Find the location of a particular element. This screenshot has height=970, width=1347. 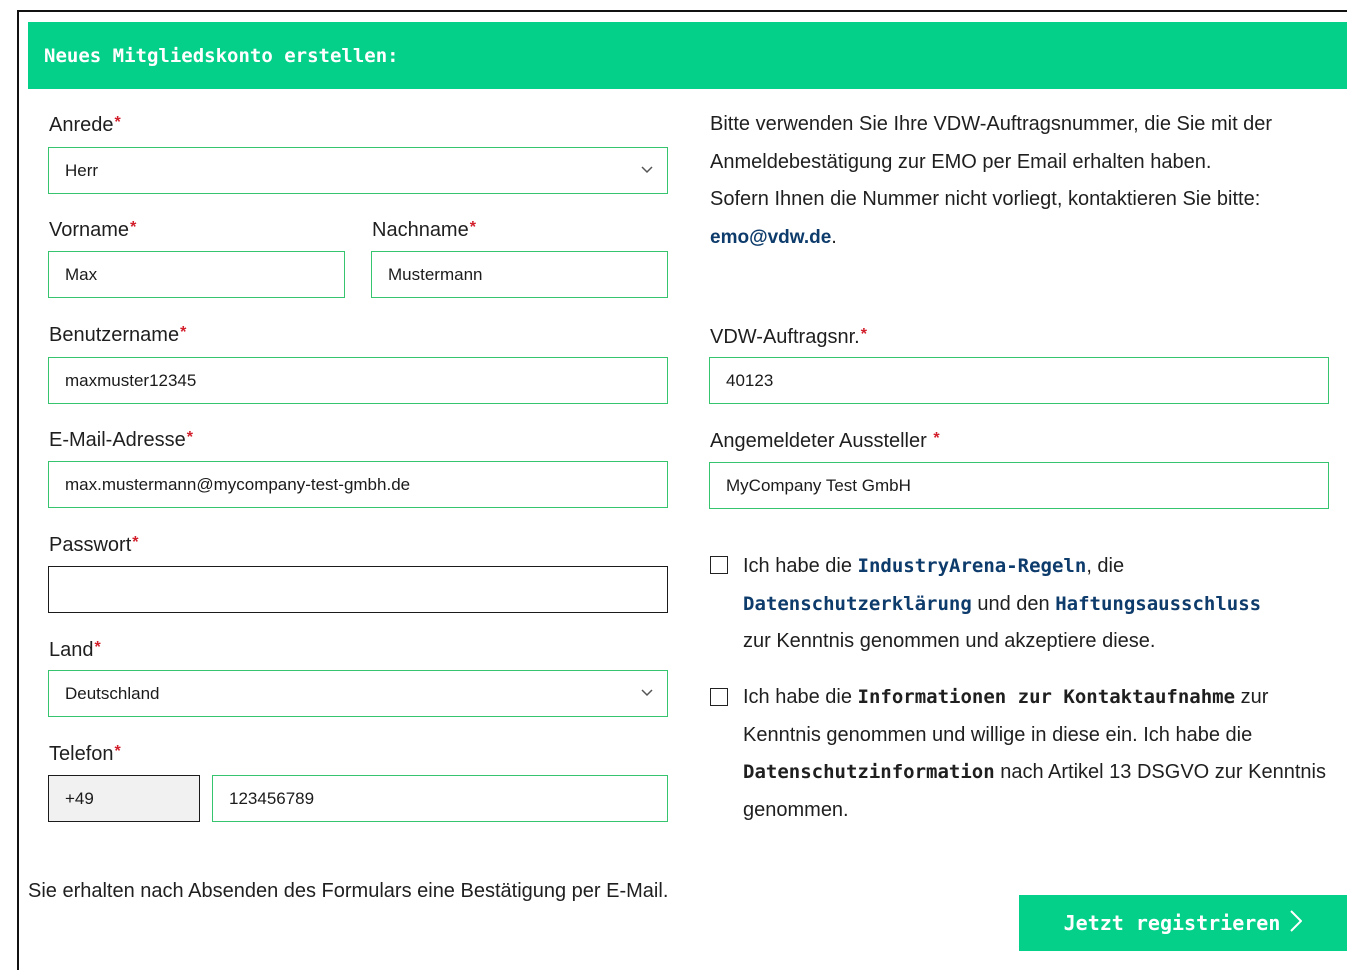

email-label: E-Mail-Adresse* is located at coordinates (121, 440).